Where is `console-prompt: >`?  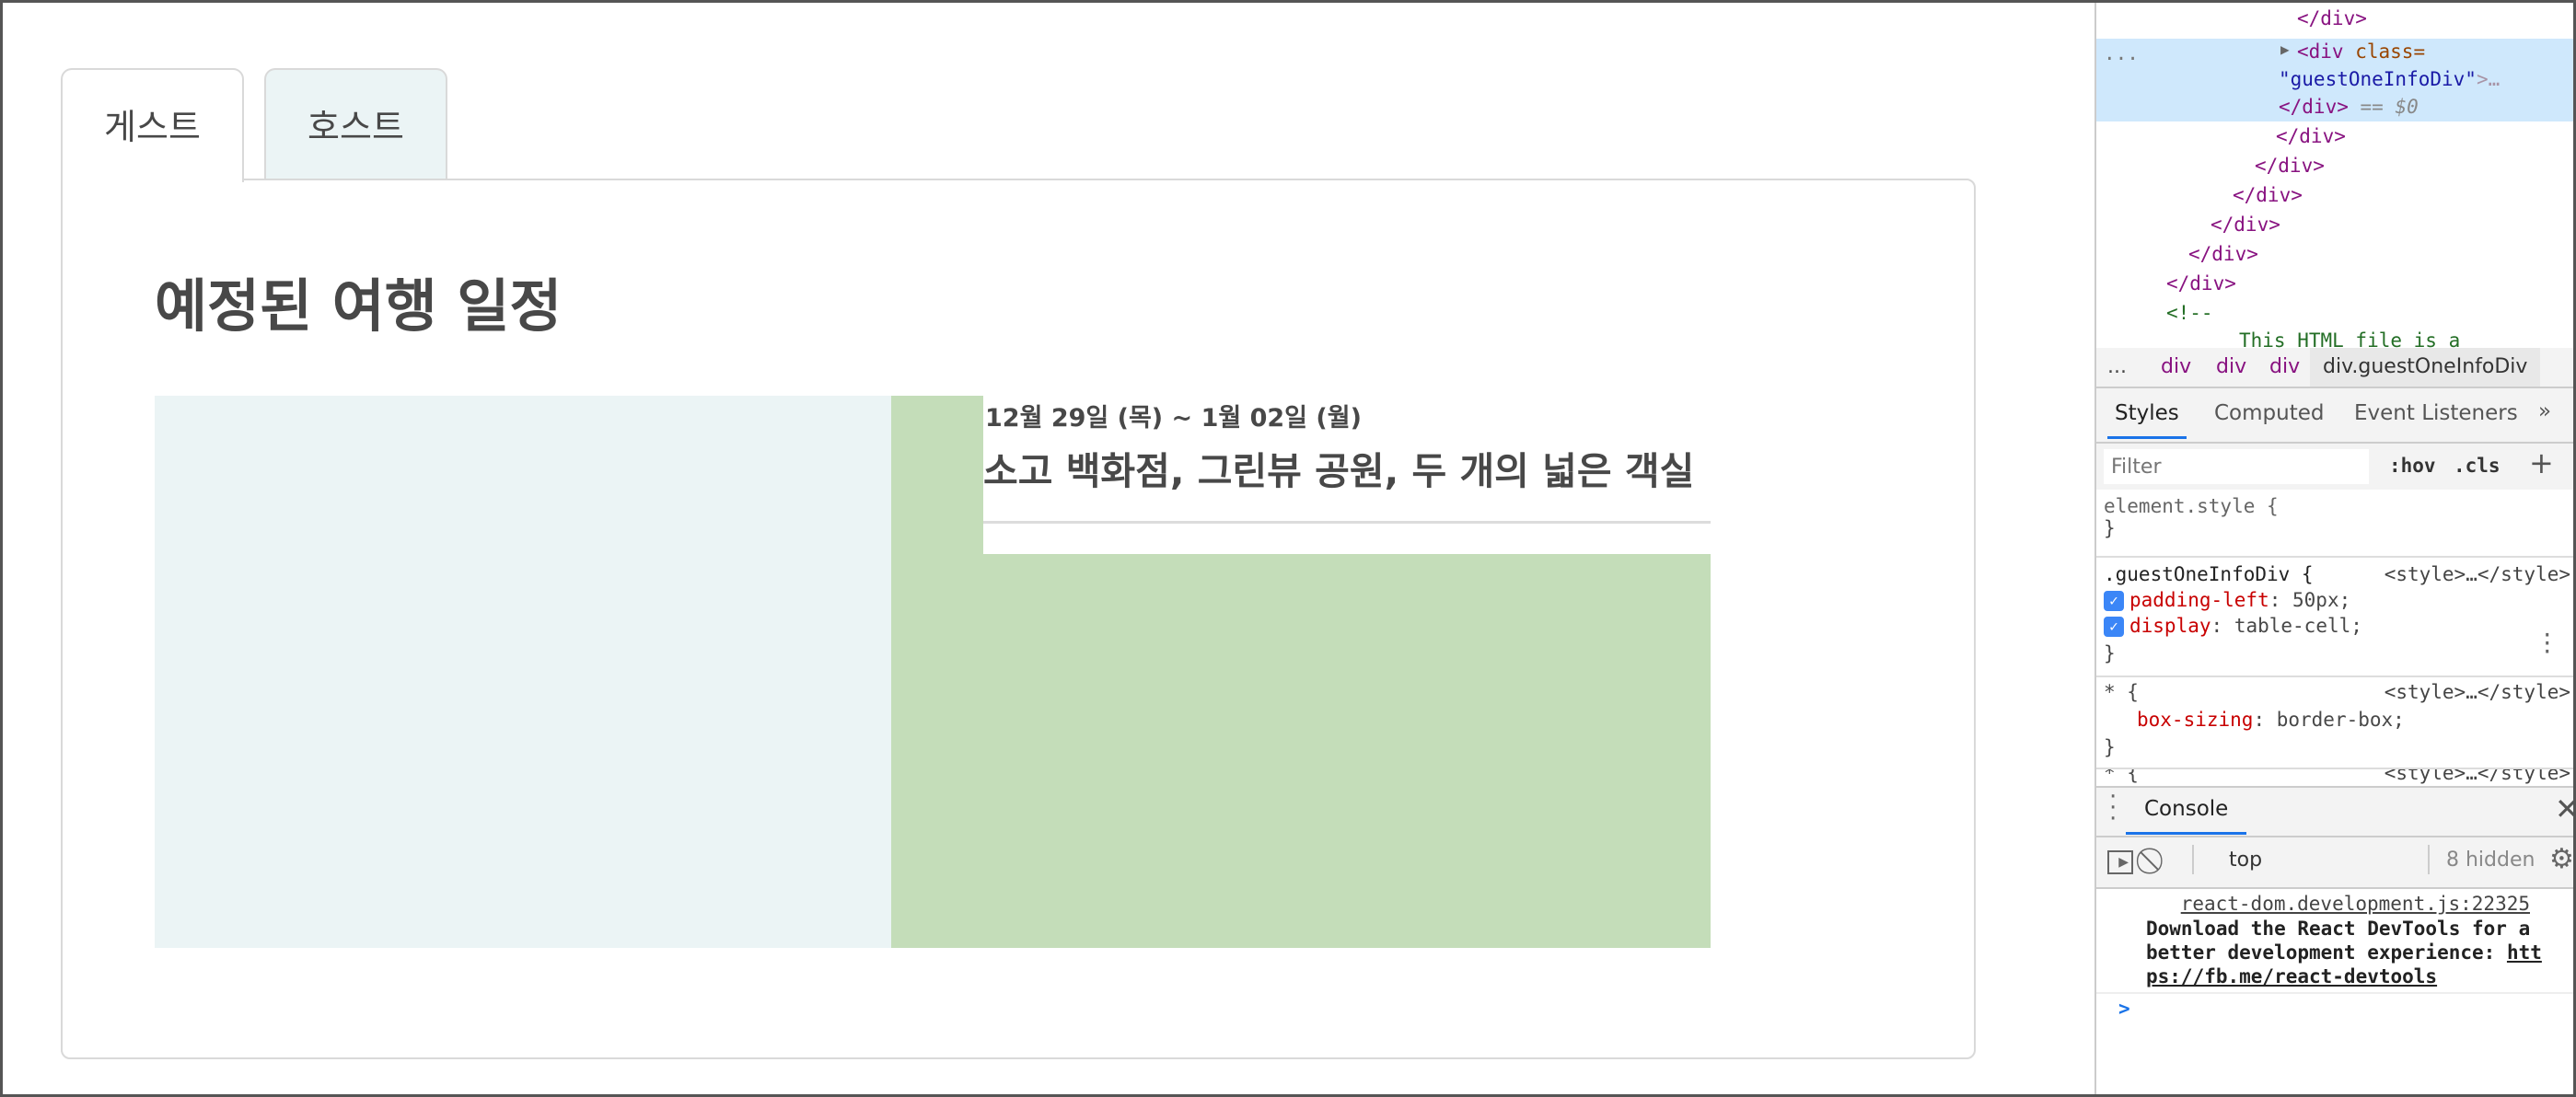 console-prompt: > is located at coordinates (2124, 1009).